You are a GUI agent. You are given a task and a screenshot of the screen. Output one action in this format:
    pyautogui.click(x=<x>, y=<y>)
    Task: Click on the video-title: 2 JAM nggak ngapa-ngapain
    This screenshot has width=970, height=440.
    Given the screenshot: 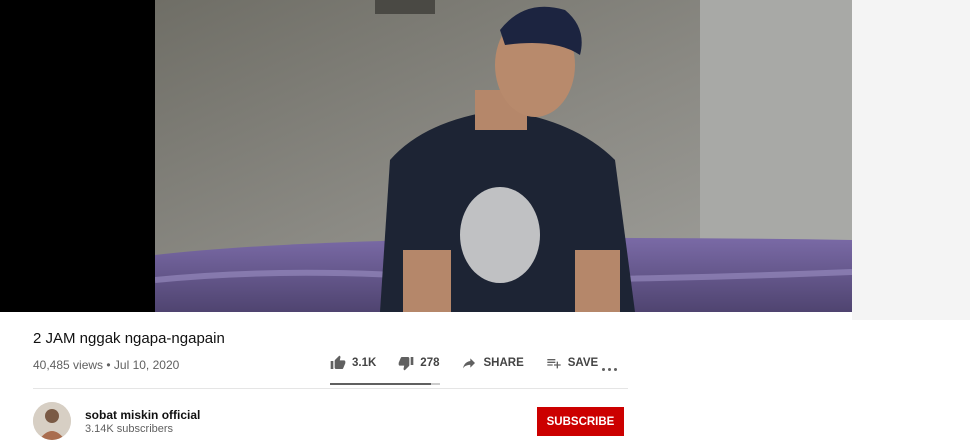 What is the action you would take?
    pyautogui.click(x=129, y=338)
    